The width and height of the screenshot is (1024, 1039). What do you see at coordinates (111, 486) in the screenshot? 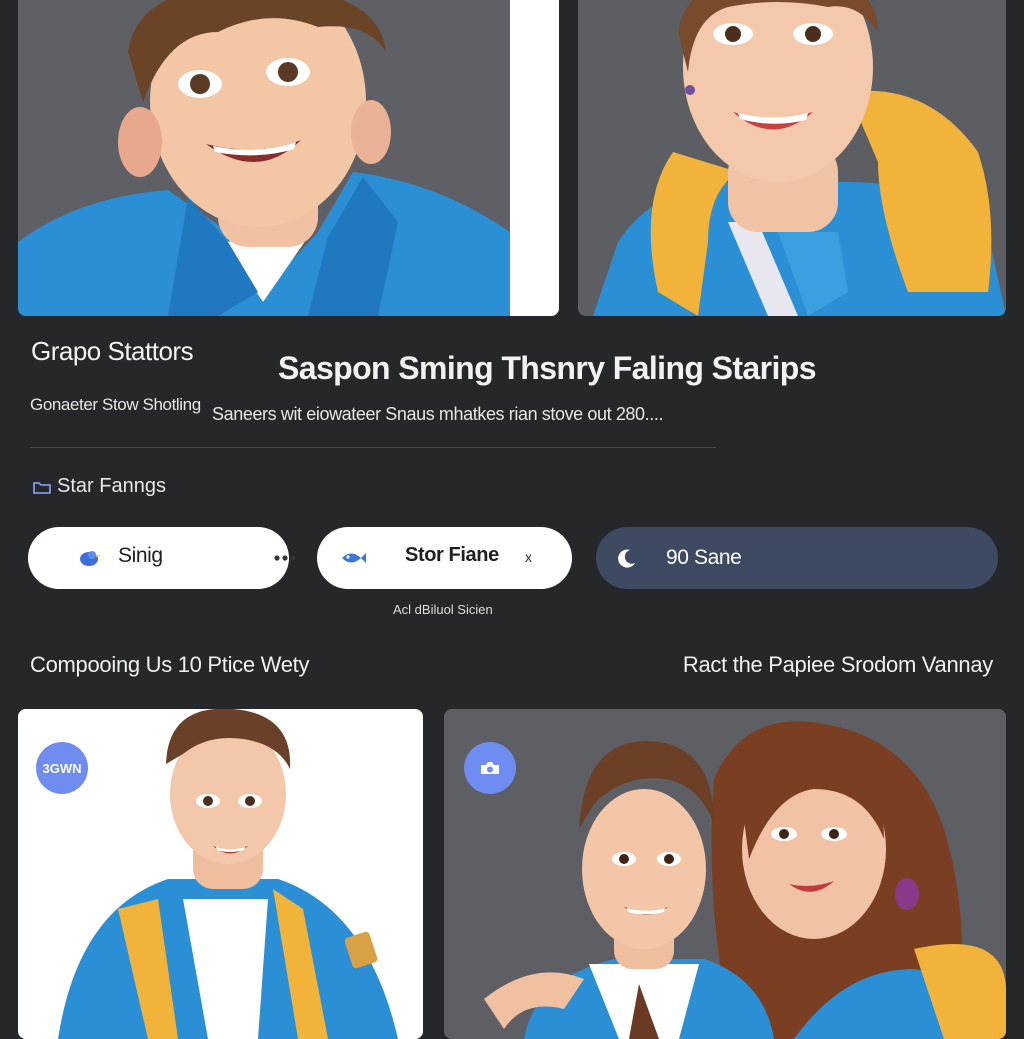
I see `section-label: Star Fanngs` at bounding box center [111, 486].